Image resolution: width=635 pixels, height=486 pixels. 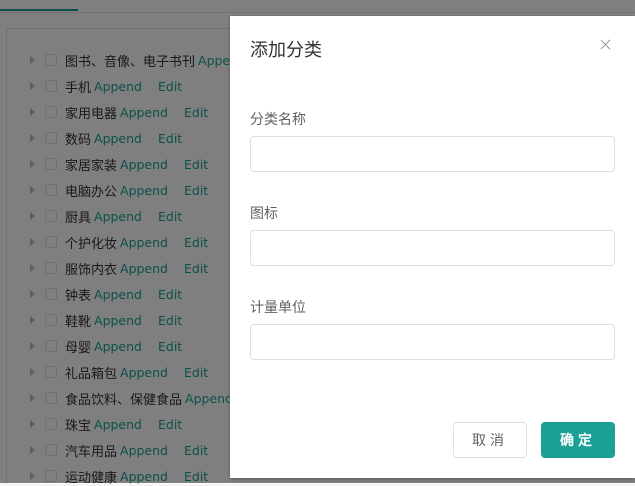 What do you see at coordinates (432, 154) in the screenshot?
I see `category-name-input` at bounding box center [432, 154].